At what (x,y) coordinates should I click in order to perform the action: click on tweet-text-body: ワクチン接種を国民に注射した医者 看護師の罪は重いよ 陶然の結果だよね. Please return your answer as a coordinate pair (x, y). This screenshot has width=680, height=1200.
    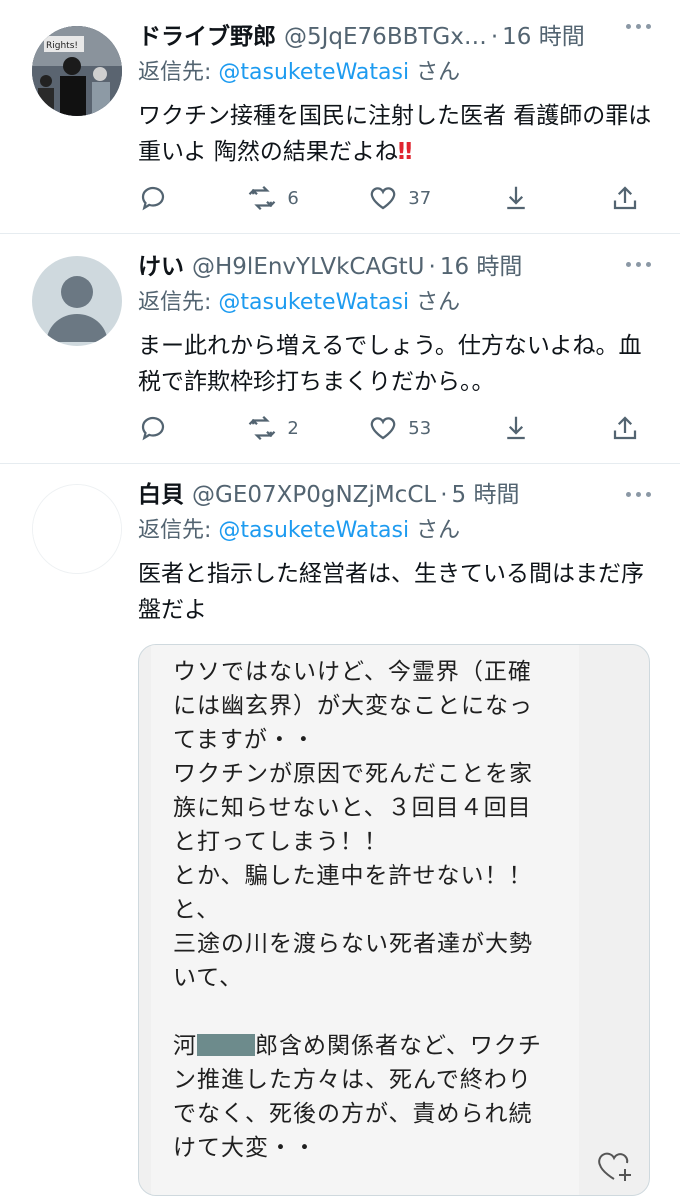
    Looking at the image, I should click on (395, 134).